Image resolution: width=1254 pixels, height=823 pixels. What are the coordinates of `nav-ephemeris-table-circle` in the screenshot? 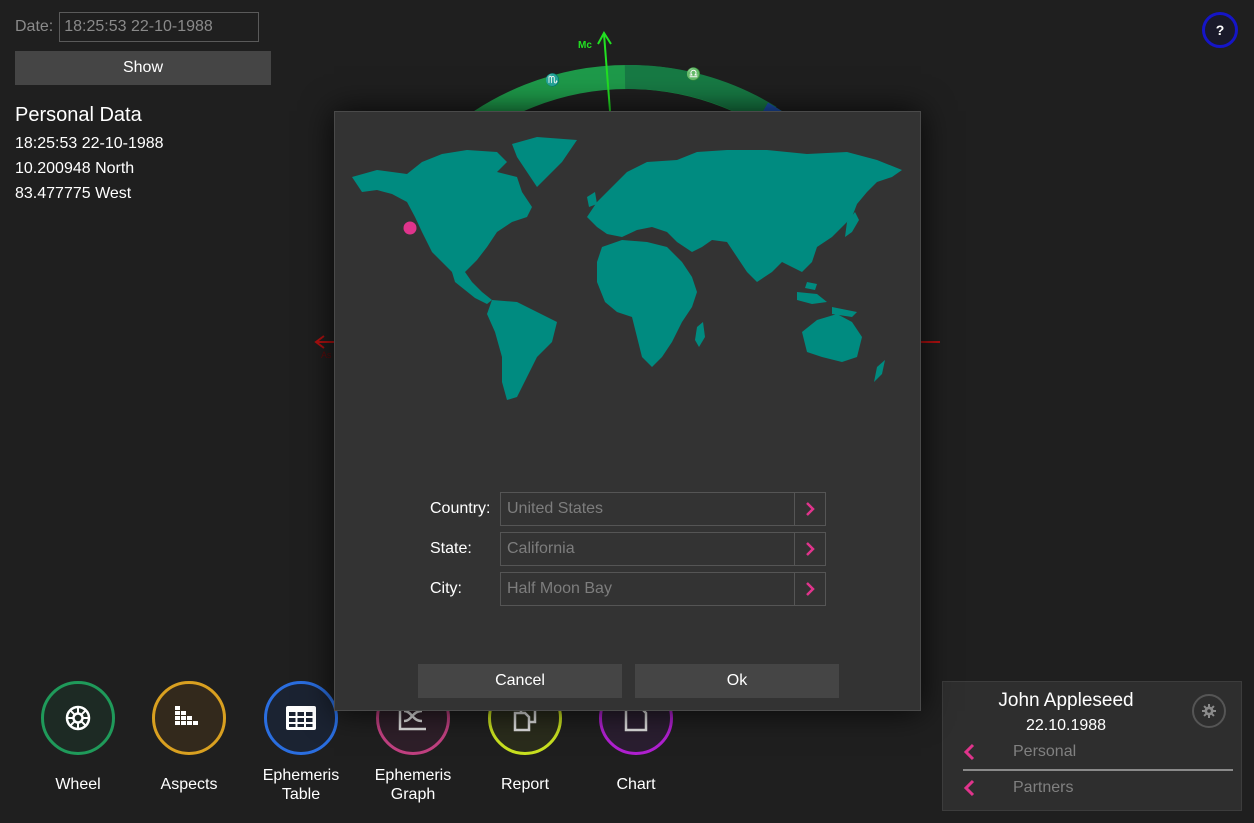 It's located at (301, 718).